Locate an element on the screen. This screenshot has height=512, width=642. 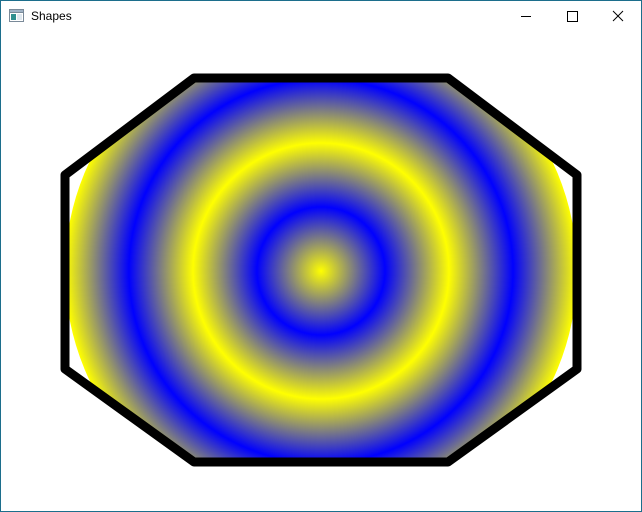
close-button is located at coordinates (618, 16).